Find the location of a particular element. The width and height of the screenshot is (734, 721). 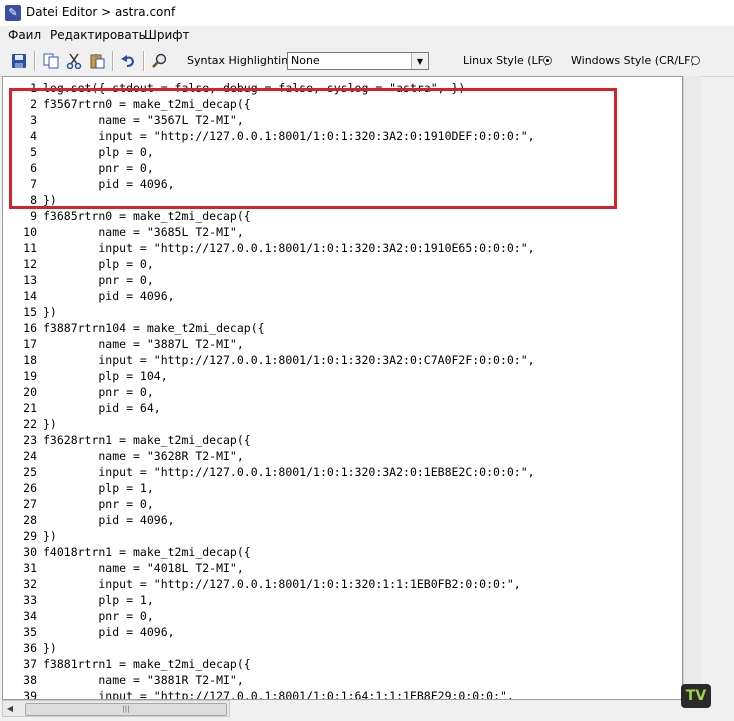

line-number: 7 is located at coordinates (33, 184).